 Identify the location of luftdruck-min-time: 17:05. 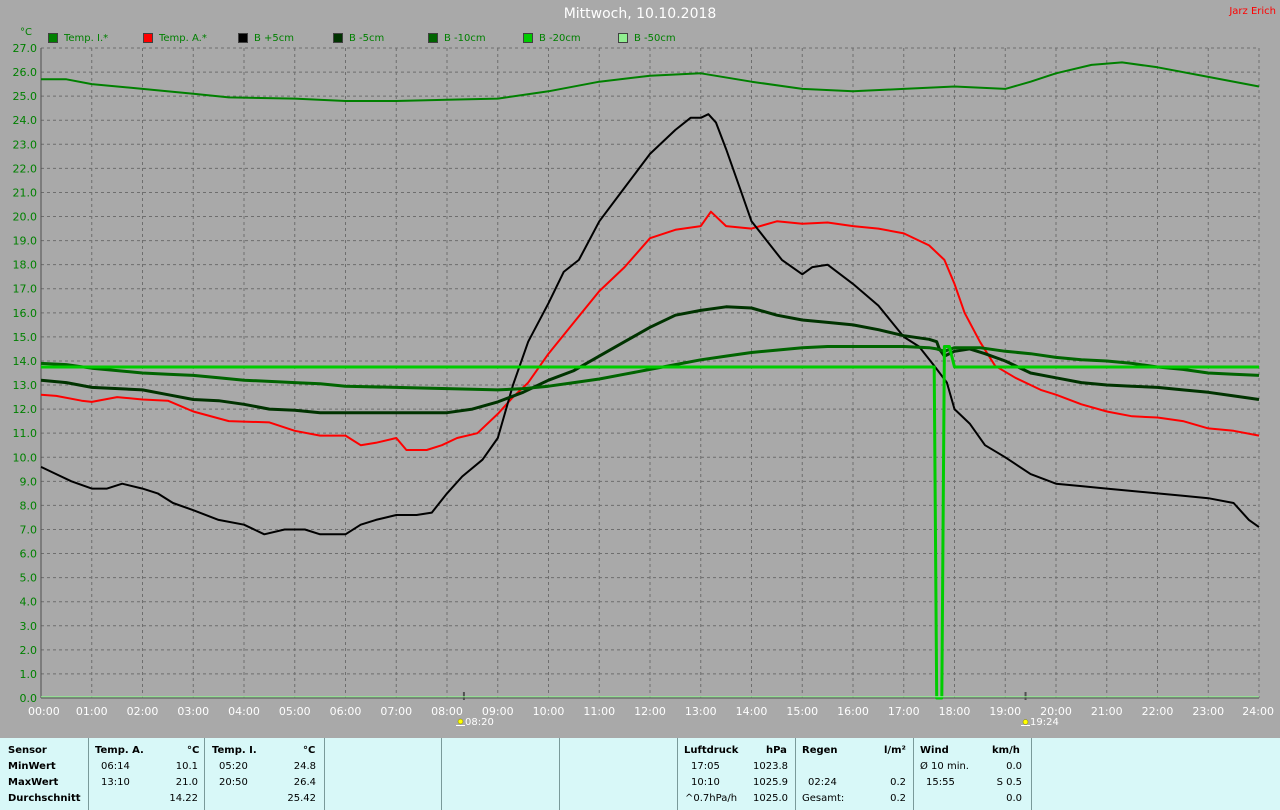
(705, 766).